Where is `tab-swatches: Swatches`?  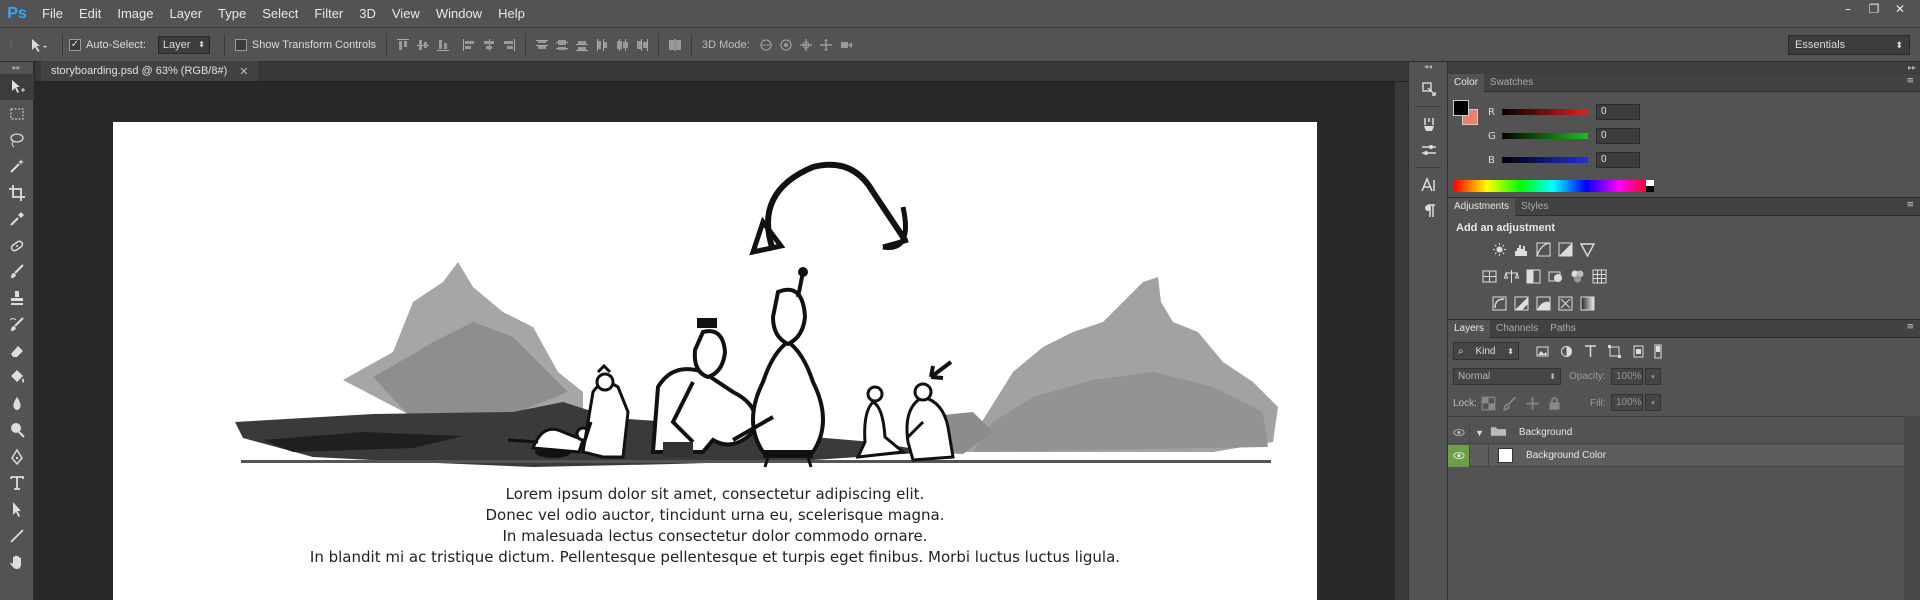
tab-swatches: Swatches is located at coordinates (1511, 83).